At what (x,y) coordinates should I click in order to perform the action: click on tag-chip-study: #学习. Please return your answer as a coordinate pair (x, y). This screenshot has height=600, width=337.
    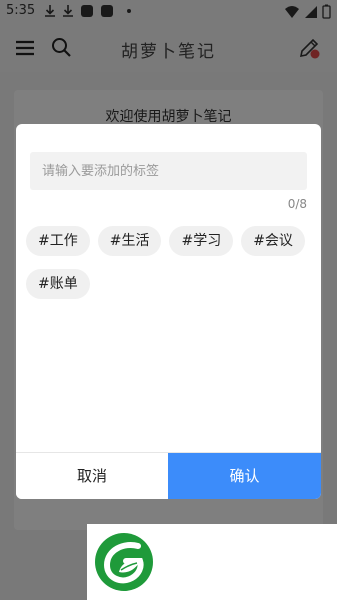
    Looking at the image, I should click on (201, 241).